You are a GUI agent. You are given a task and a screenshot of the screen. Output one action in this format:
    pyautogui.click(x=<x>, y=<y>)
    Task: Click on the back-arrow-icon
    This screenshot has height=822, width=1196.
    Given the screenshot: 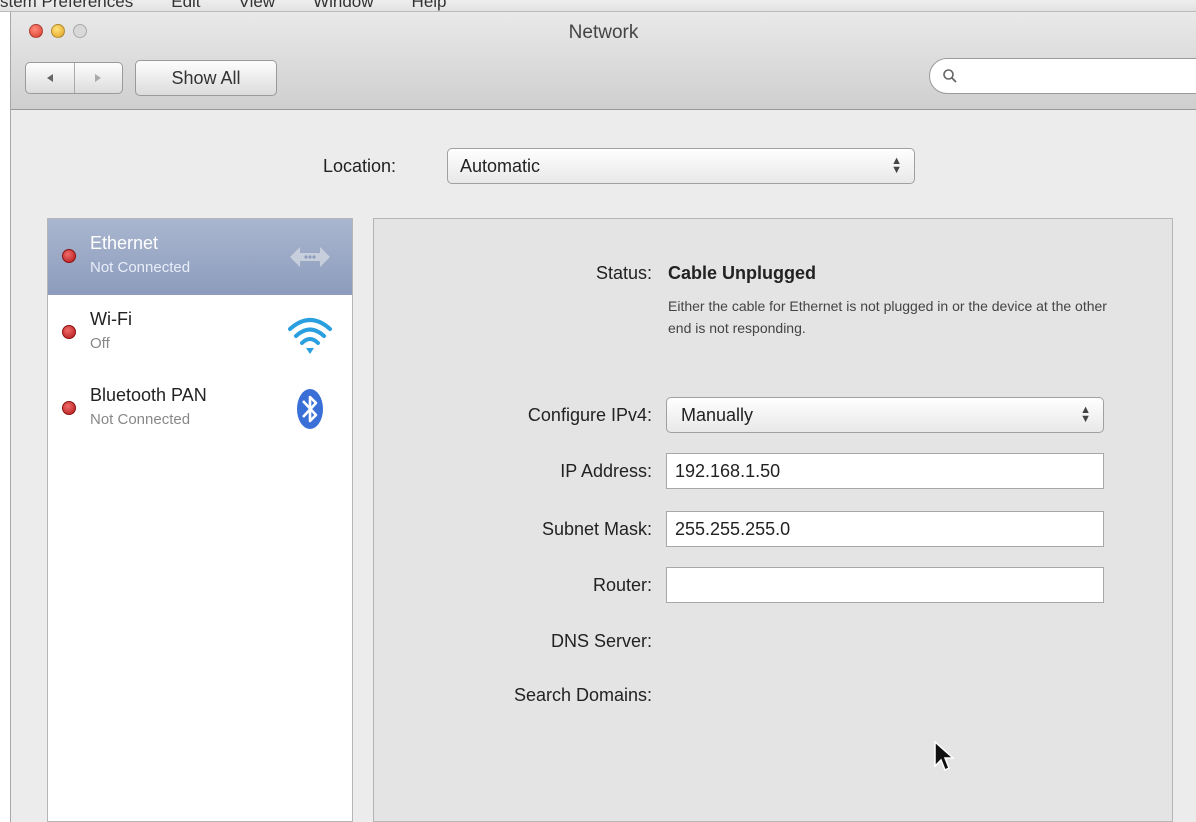 What is the action you would take?
    pyautogui.click(x=49, y=78)
    